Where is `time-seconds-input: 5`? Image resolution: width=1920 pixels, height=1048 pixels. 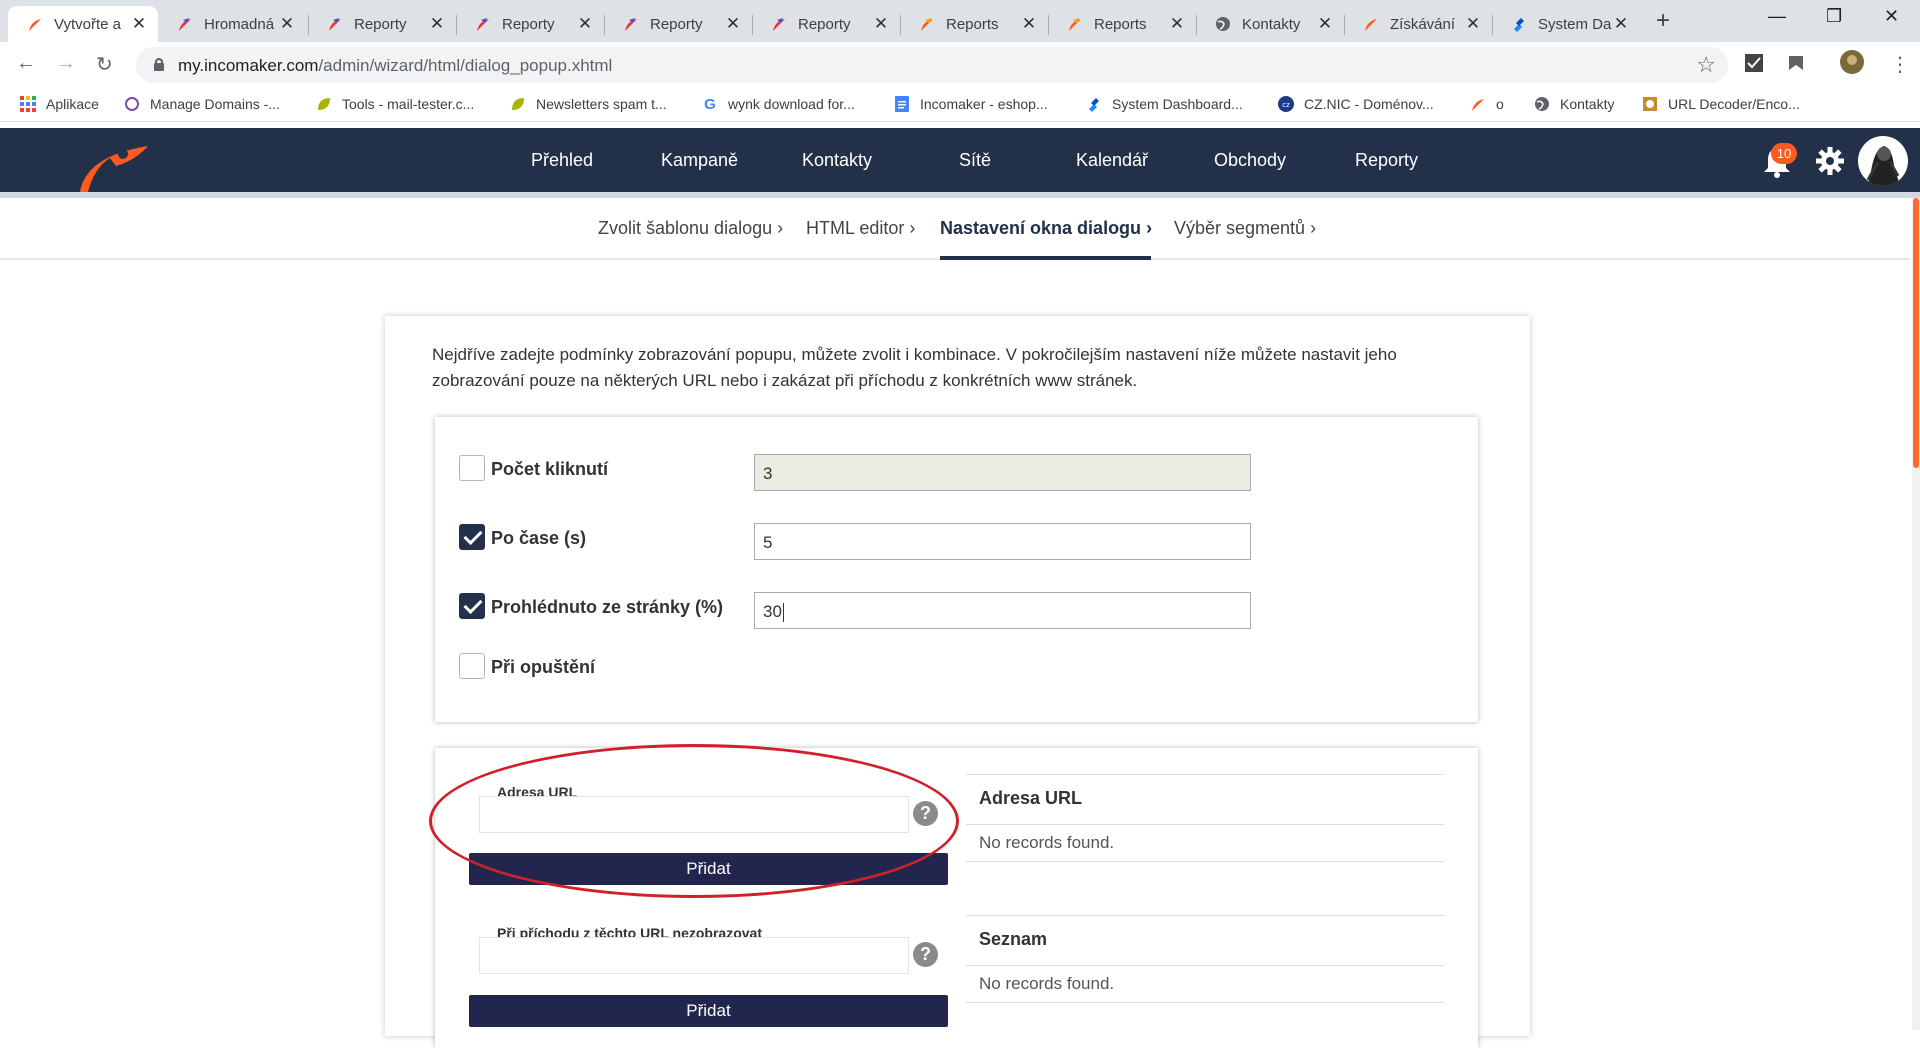
time-seconds-input: 5 is located at coordinates (1002, 541).